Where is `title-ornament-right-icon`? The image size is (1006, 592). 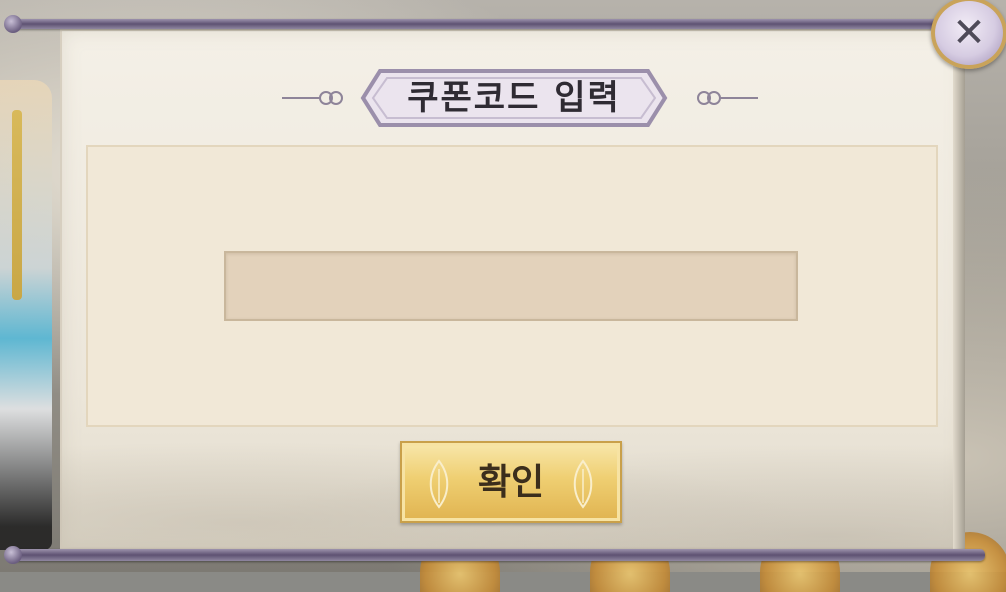
title-ornament-right-icon is located at coordinates (727, 98).